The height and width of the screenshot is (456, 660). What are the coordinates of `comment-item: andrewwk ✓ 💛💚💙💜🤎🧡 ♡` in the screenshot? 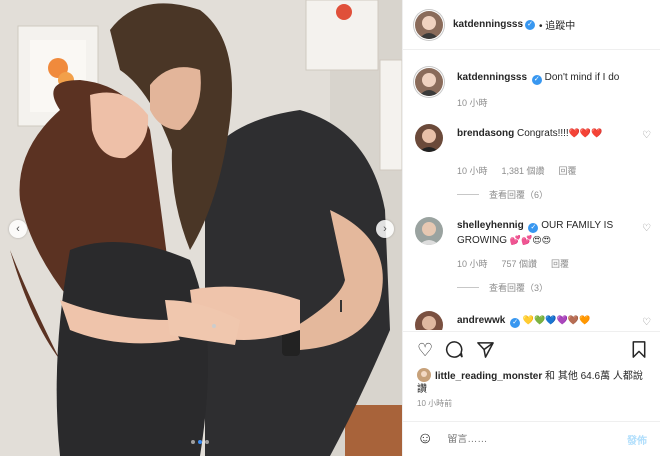 It's located at (535, 320).